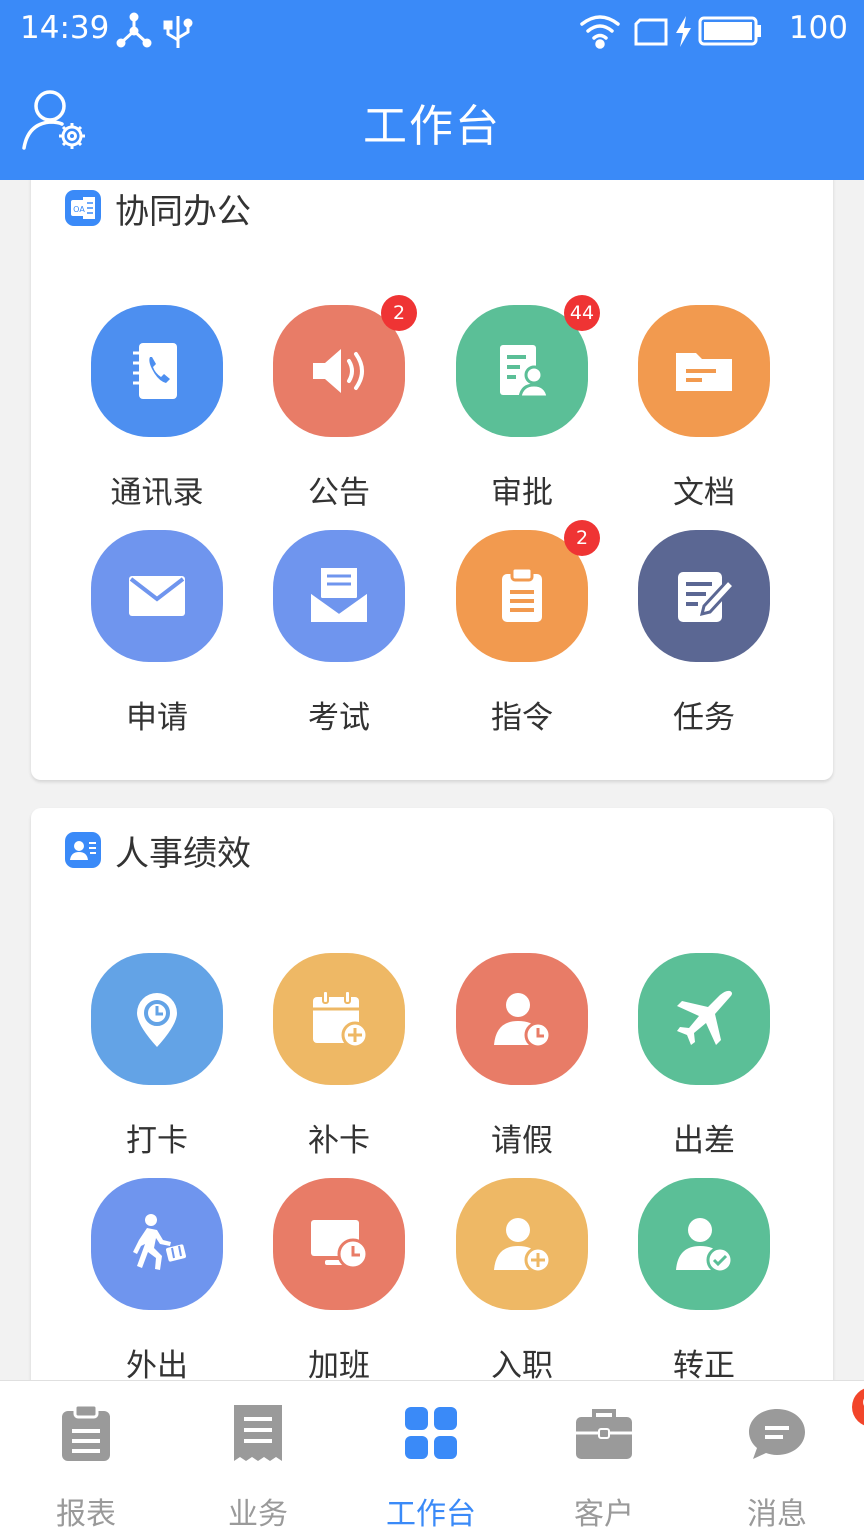  Describe the element at coordinates (86, 1468) in the screenshot. I see `tab-reports: 报表` at that location.